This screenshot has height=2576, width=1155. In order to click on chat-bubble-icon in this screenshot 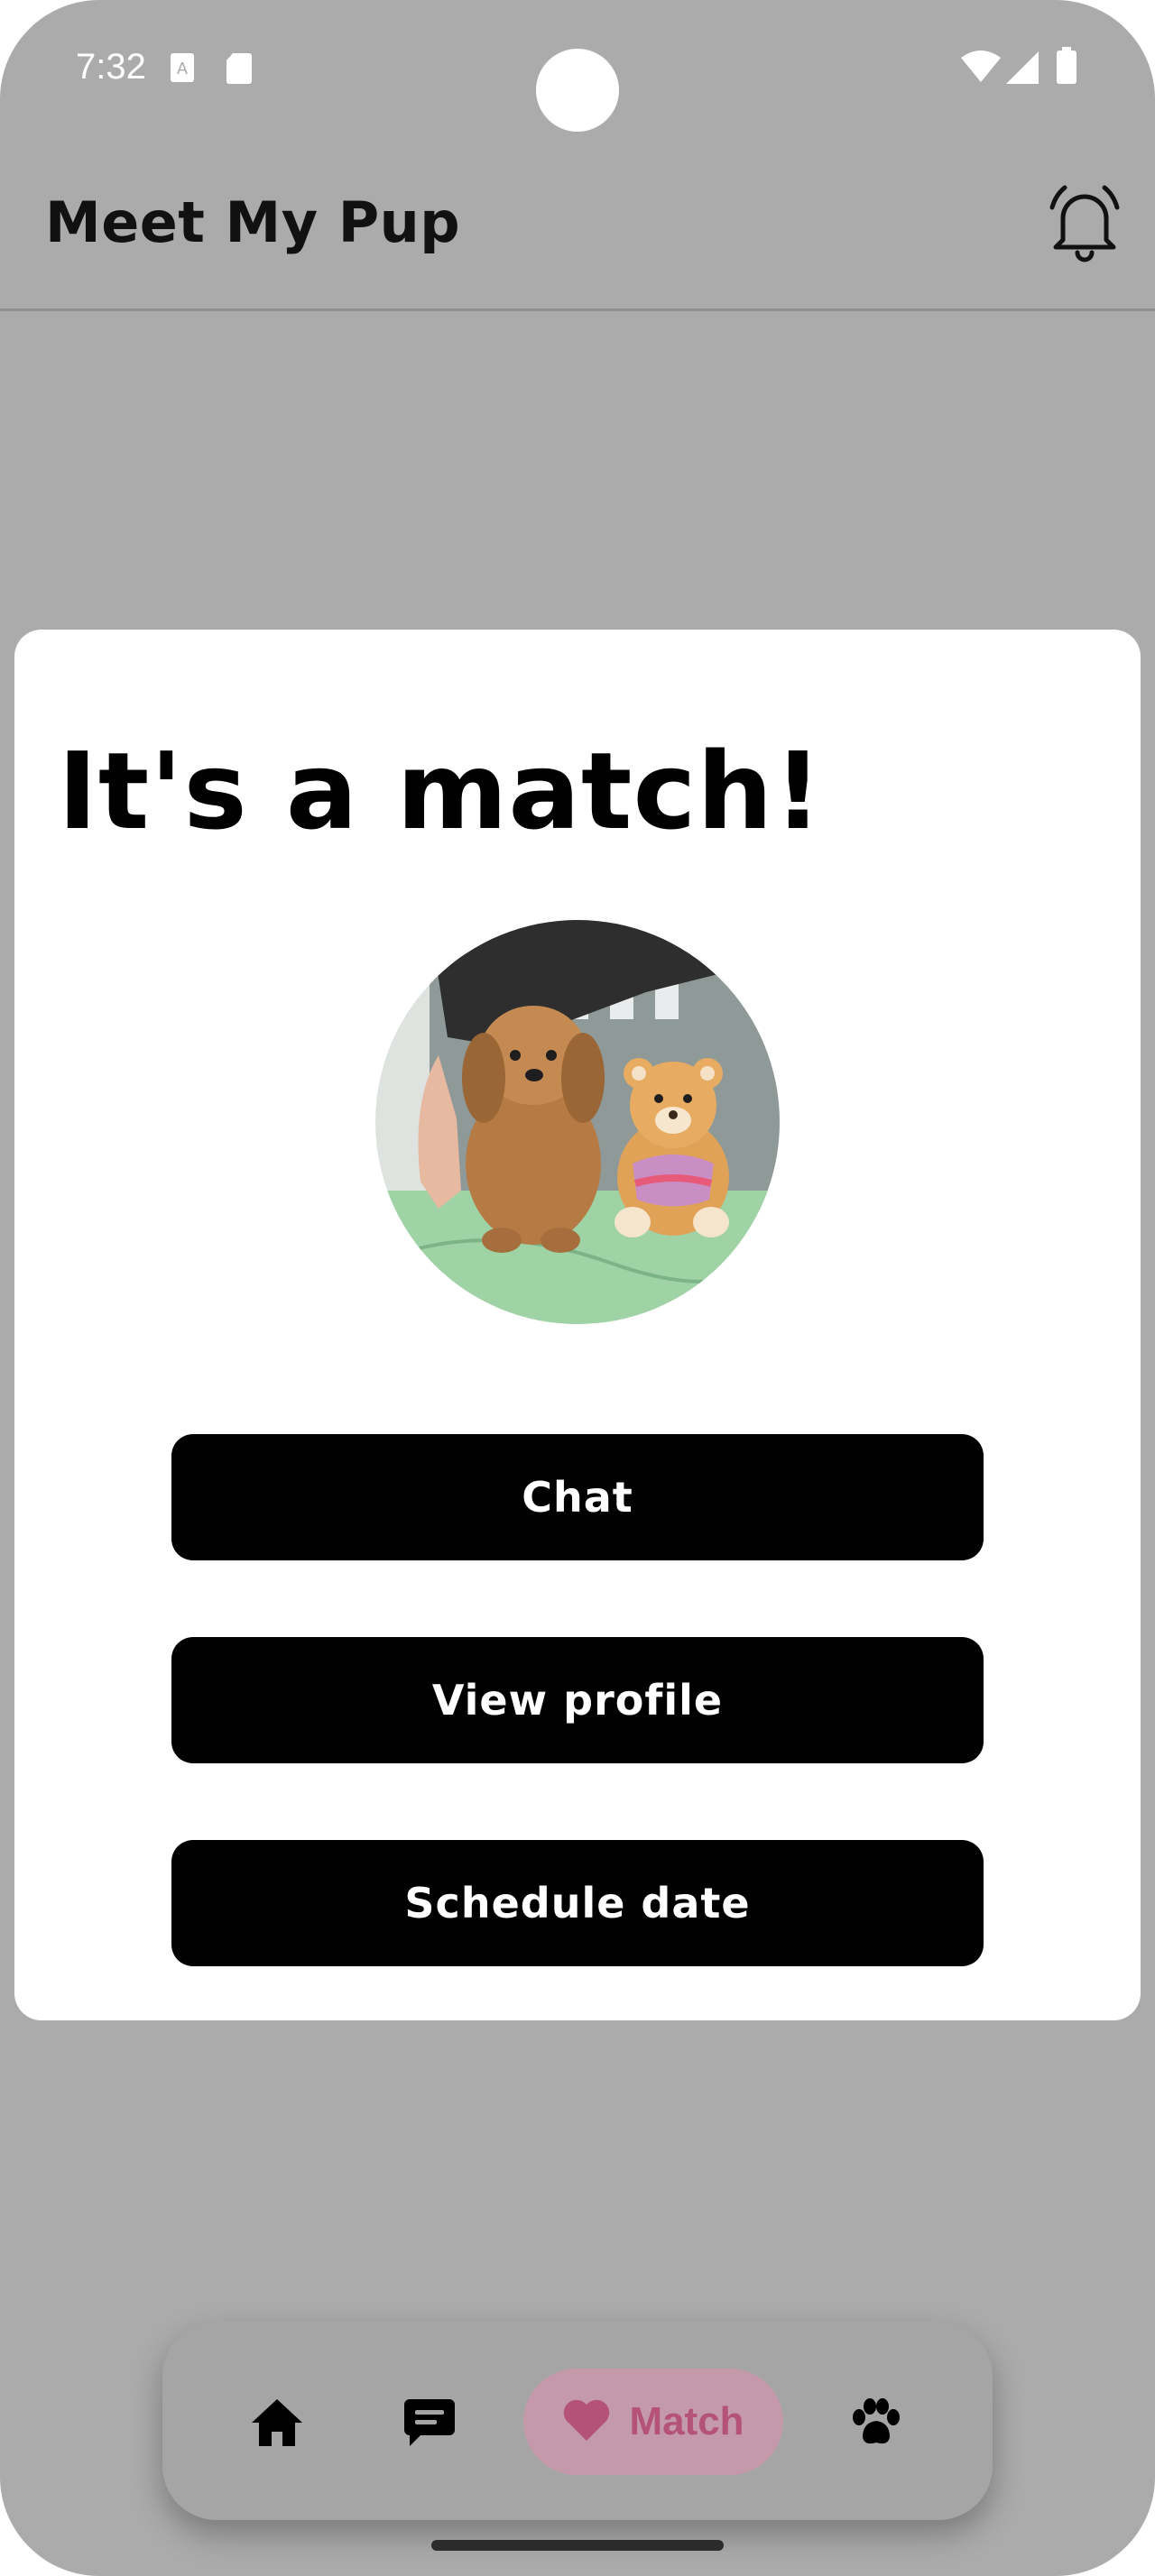, I will do `click(429, 2423)`.